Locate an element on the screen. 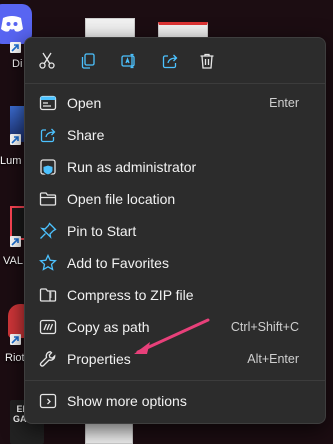  menu-item-label: Show more options is located at coordinates (127, 401).